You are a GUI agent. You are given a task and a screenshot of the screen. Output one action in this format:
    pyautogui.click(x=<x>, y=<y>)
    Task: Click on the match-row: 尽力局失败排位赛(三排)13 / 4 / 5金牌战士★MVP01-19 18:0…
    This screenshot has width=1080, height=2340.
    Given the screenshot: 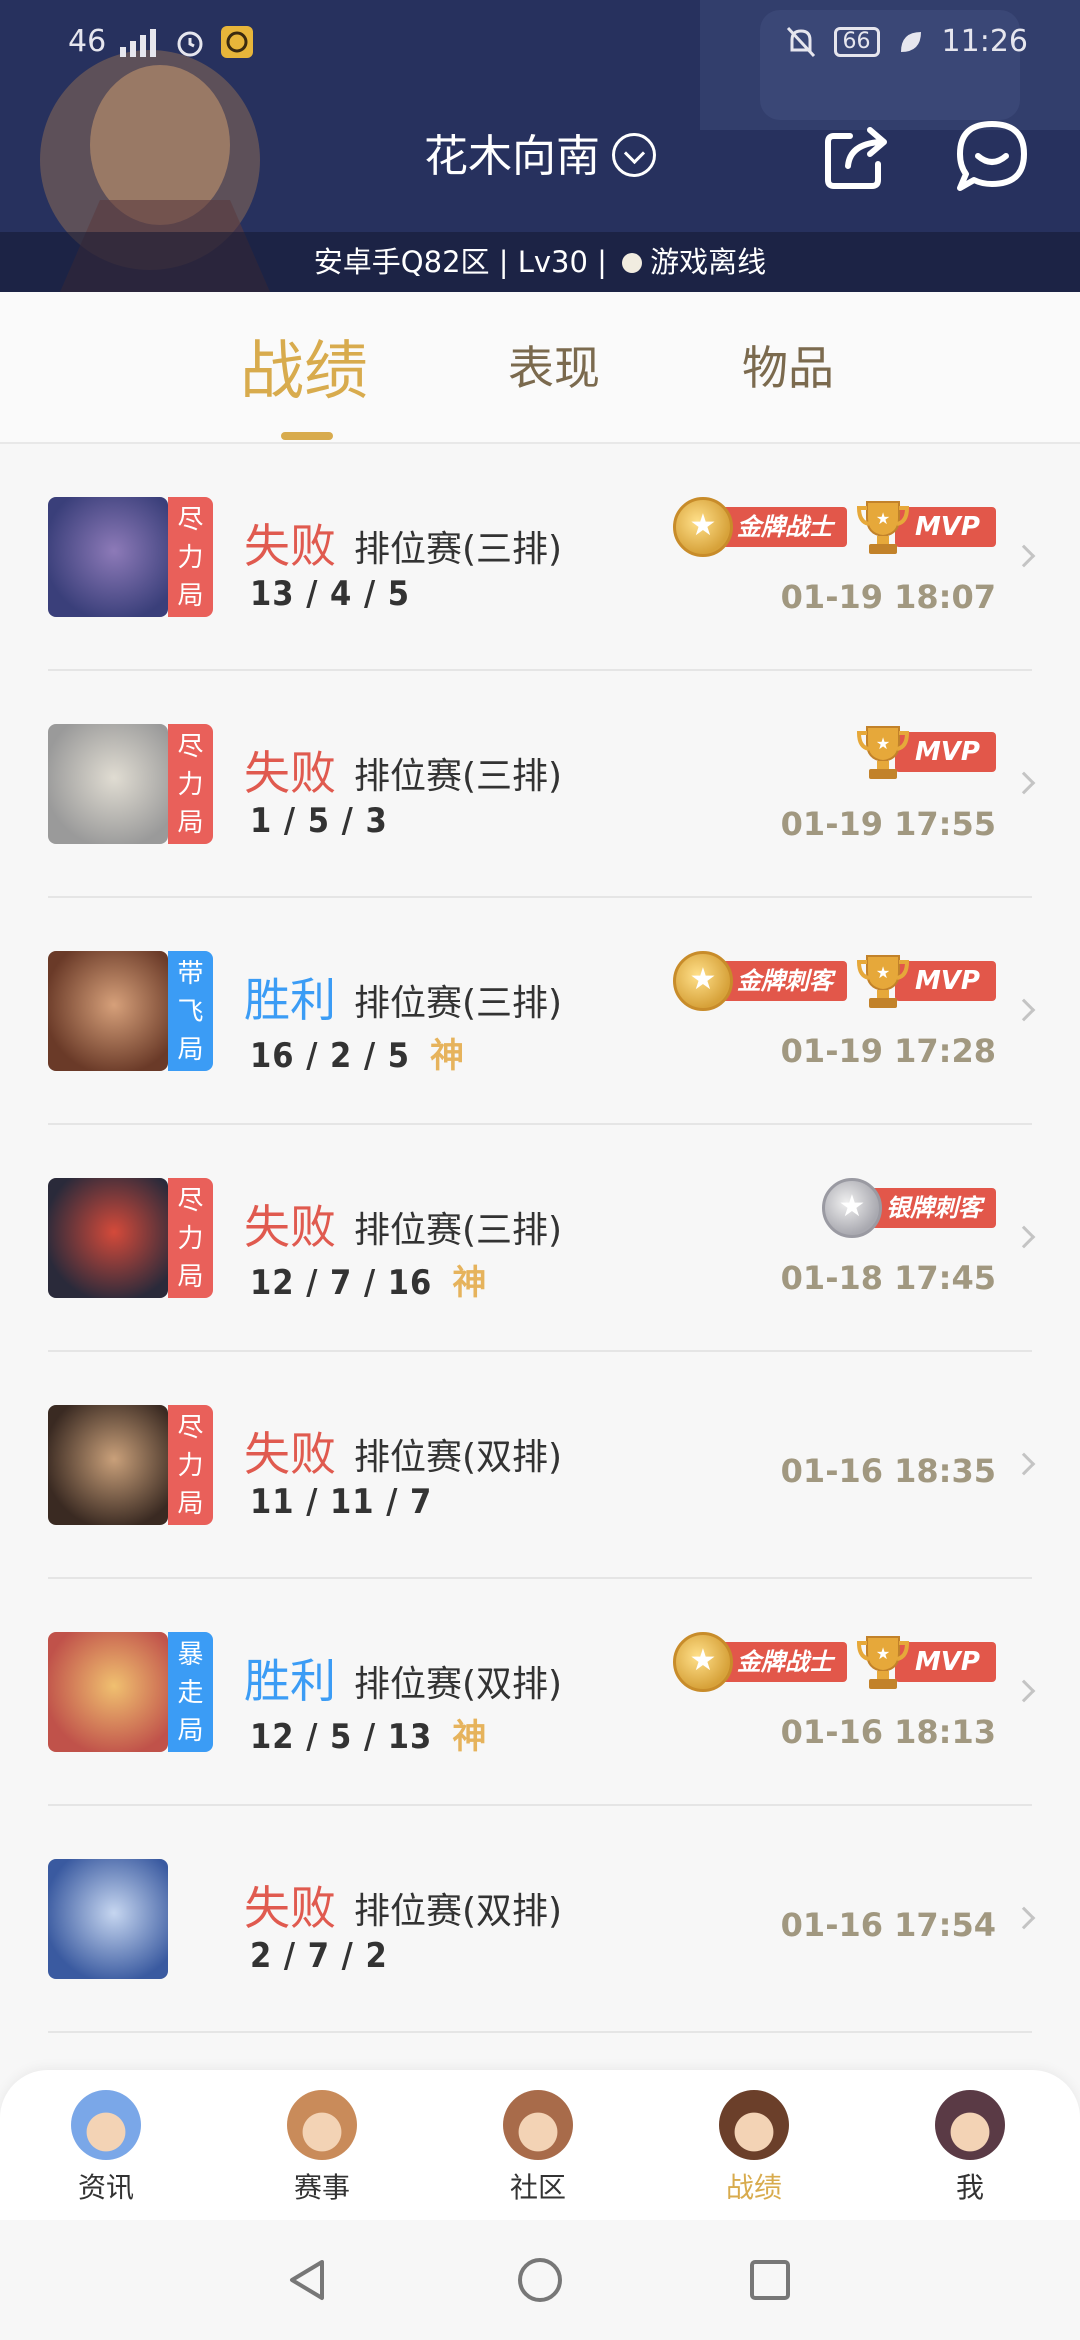 What is the action you would take?
    pyautogui.click(x=540, y=557)
    